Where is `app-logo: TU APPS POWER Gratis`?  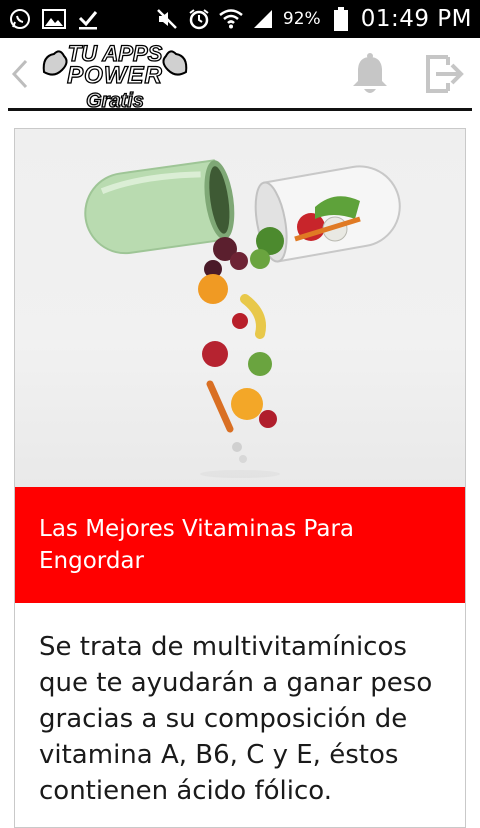
app-logo: TU APPS POWER Gratis is located at coordinates (115, 76).